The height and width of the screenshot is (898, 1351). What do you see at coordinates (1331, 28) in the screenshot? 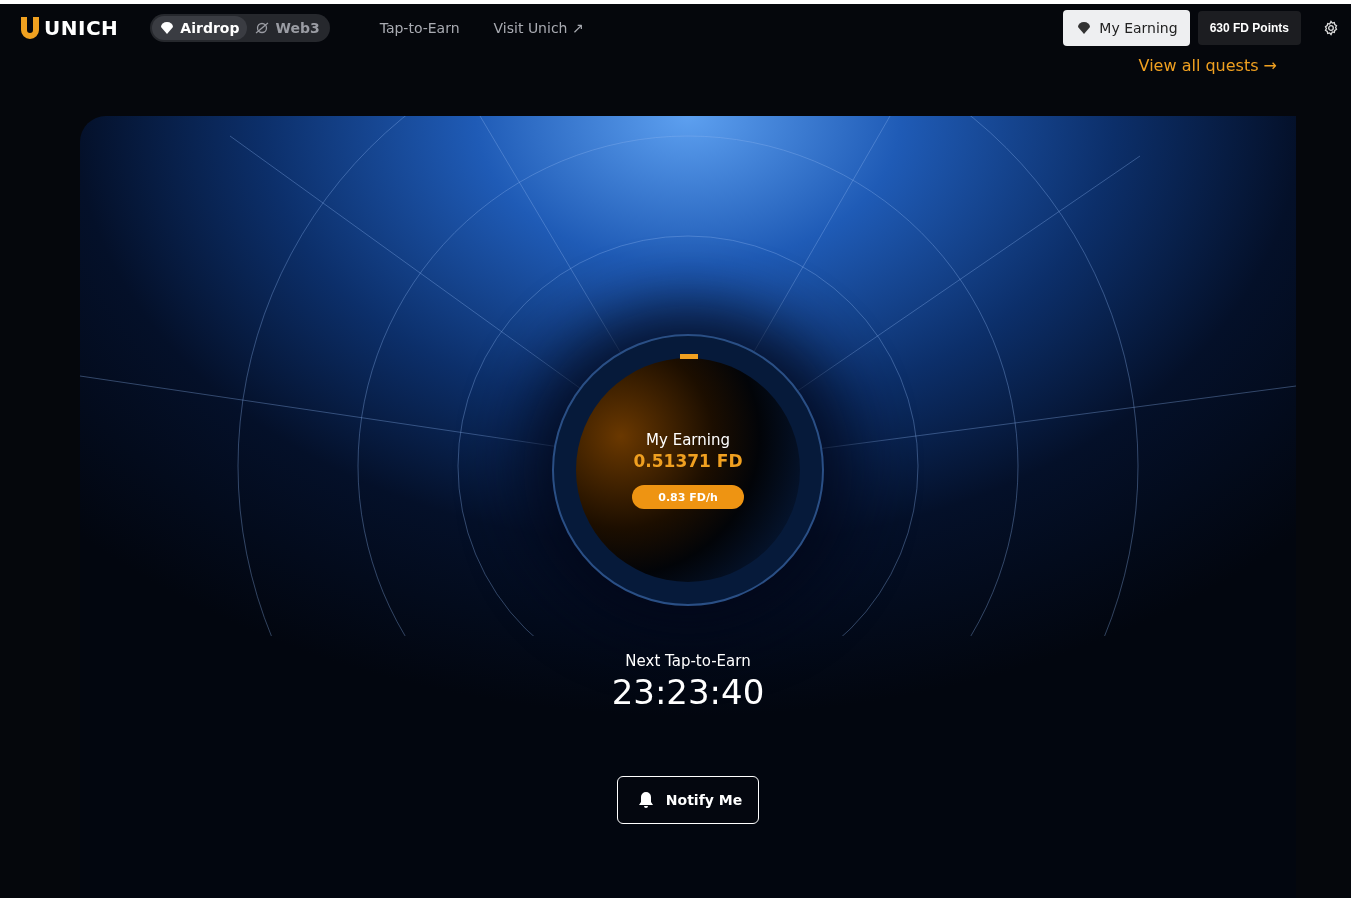
I see `settings-icon` at bounding box center [1331, 28].